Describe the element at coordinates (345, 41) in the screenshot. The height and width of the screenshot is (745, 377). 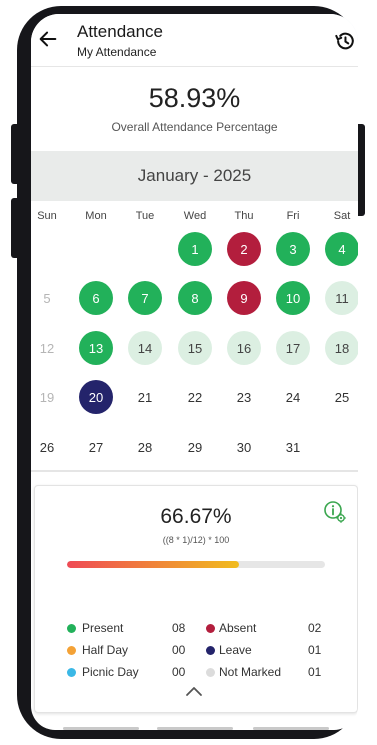
I see `history-icon` at that location.